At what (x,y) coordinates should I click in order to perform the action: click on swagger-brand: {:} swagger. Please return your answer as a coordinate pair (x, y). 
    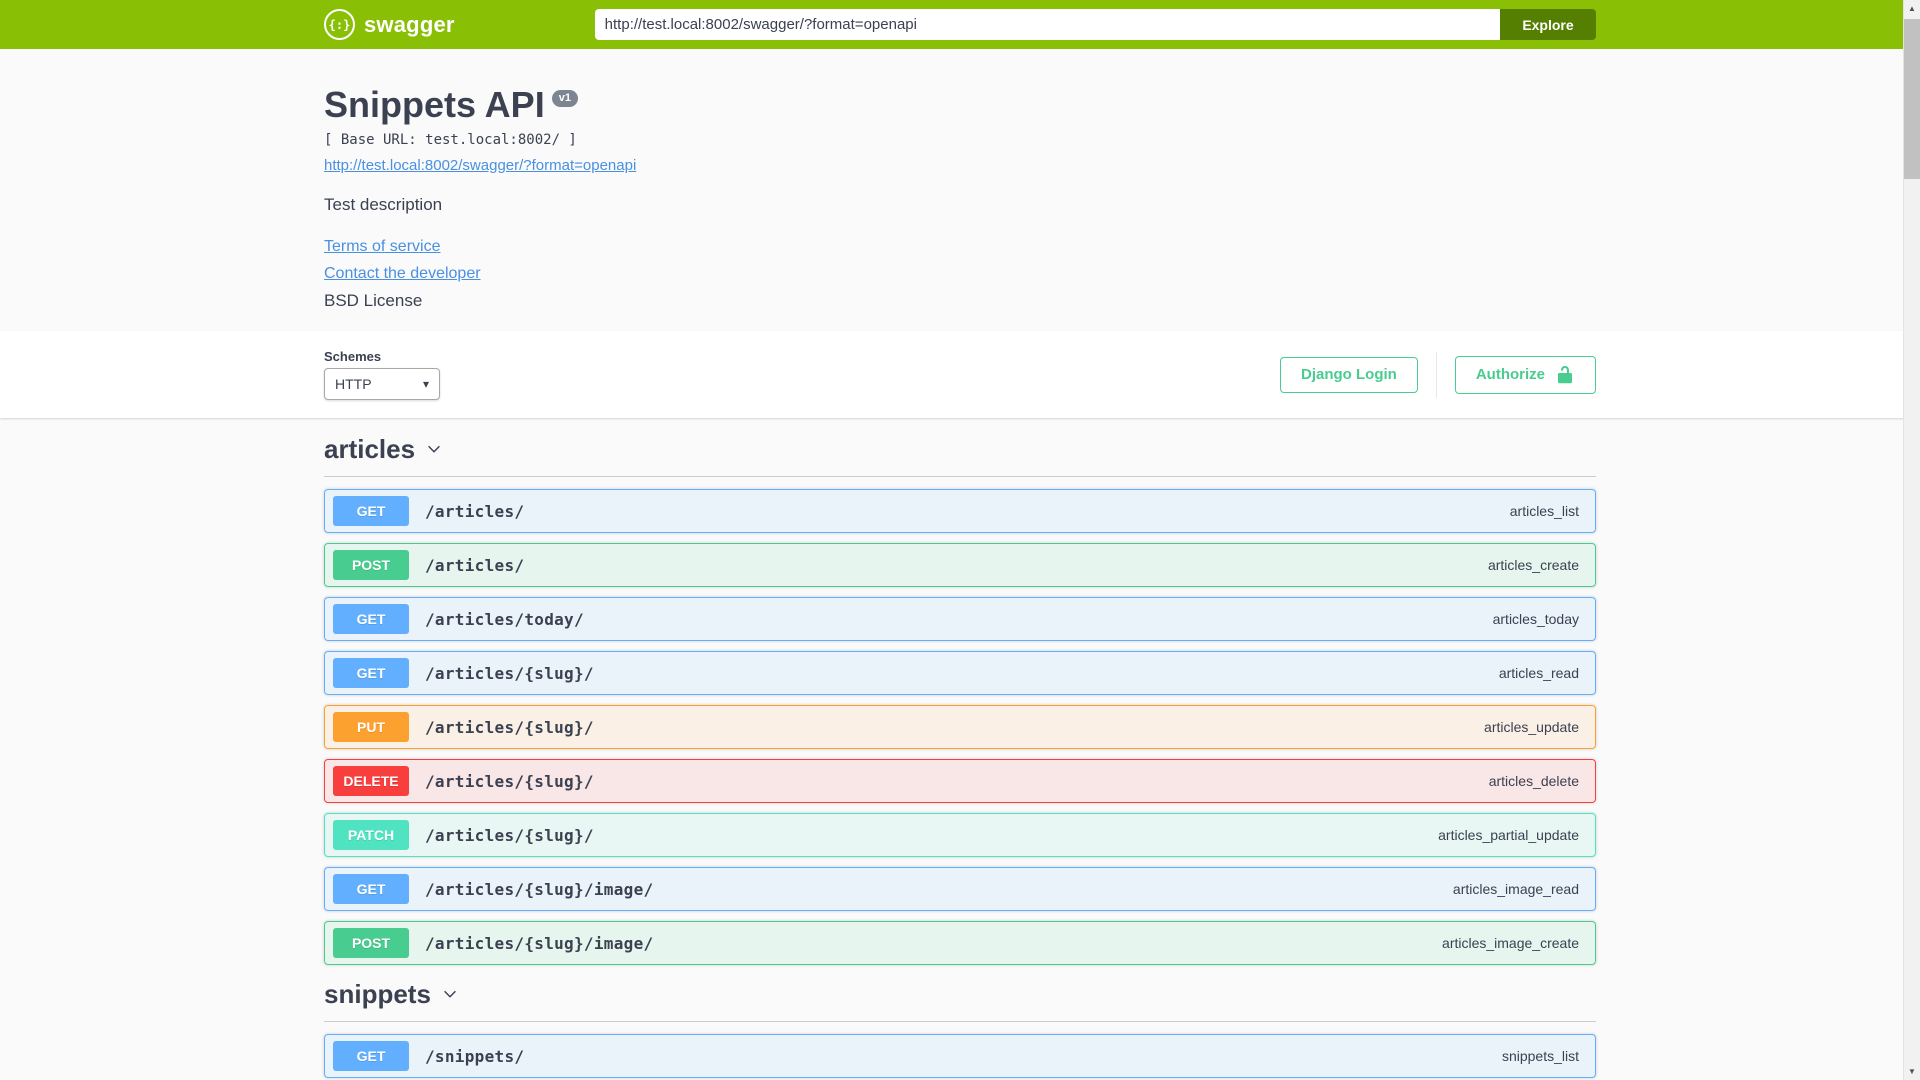
    Looking at the image, I should click on (389, 24).